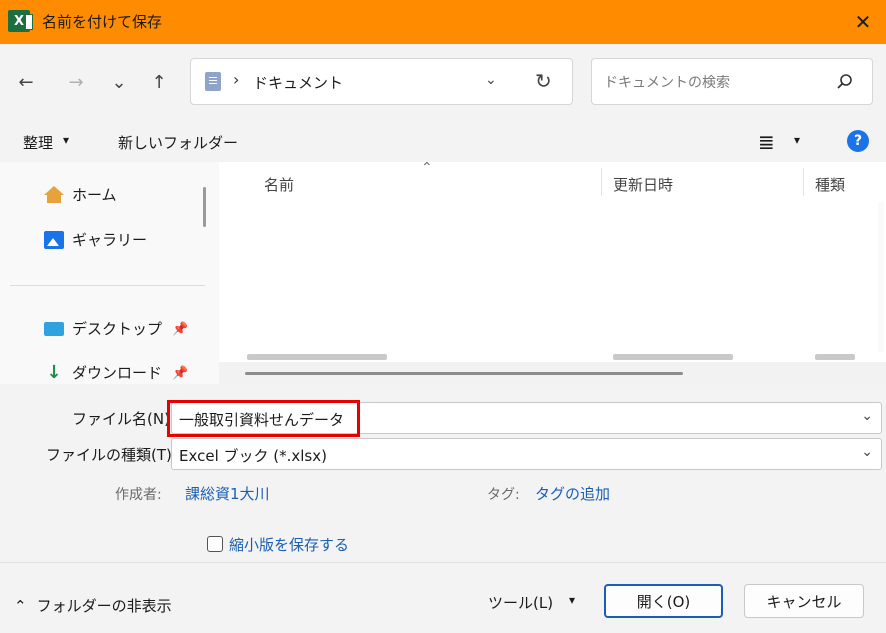 This screenshot has height=633, width=886. I want to click on hide-folders-button: ⌃ フォルダーの非表示, so click(93, 605).